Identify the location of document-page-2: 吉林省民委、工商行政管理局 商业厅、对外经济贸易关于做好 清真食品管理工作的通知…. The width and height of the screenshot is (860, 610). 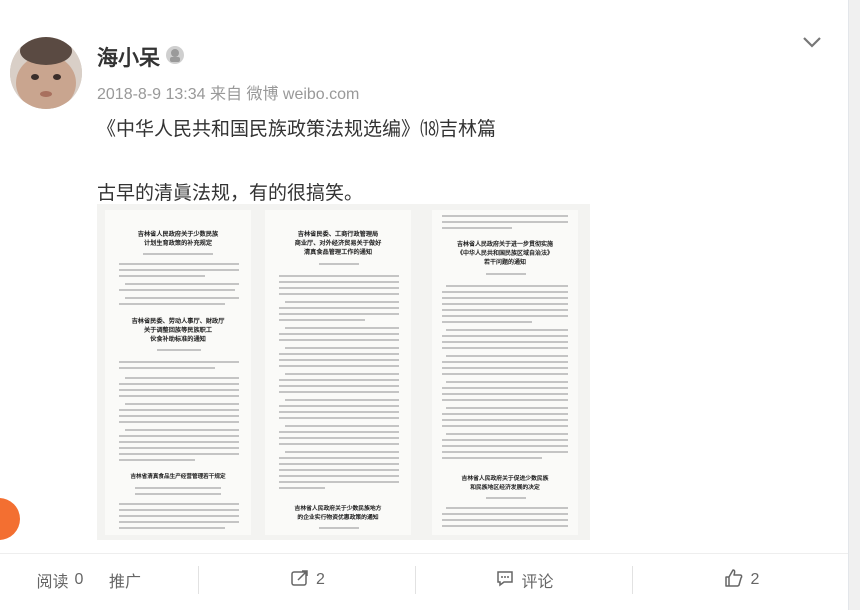
(338, 372).